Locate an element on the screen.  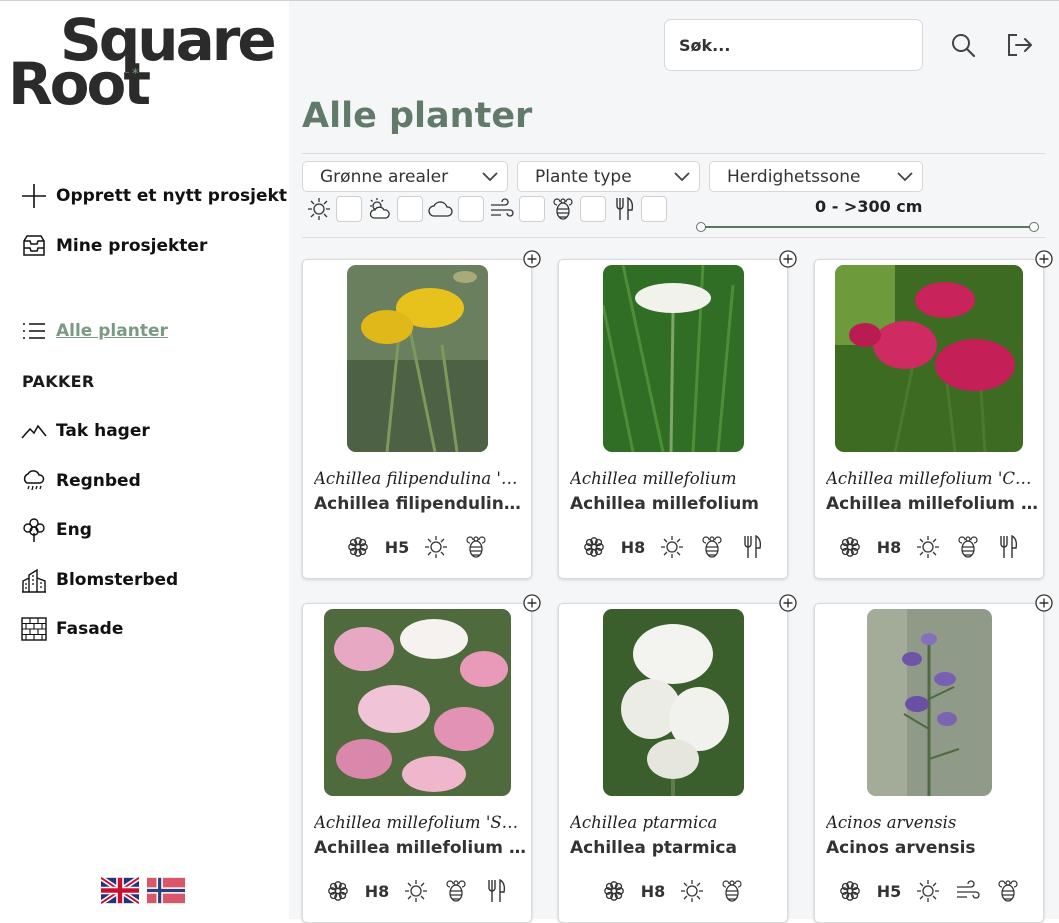
plant-card: Achillea ptarmica Achillea ptarmica H8 is located at coordinates (673, 763).